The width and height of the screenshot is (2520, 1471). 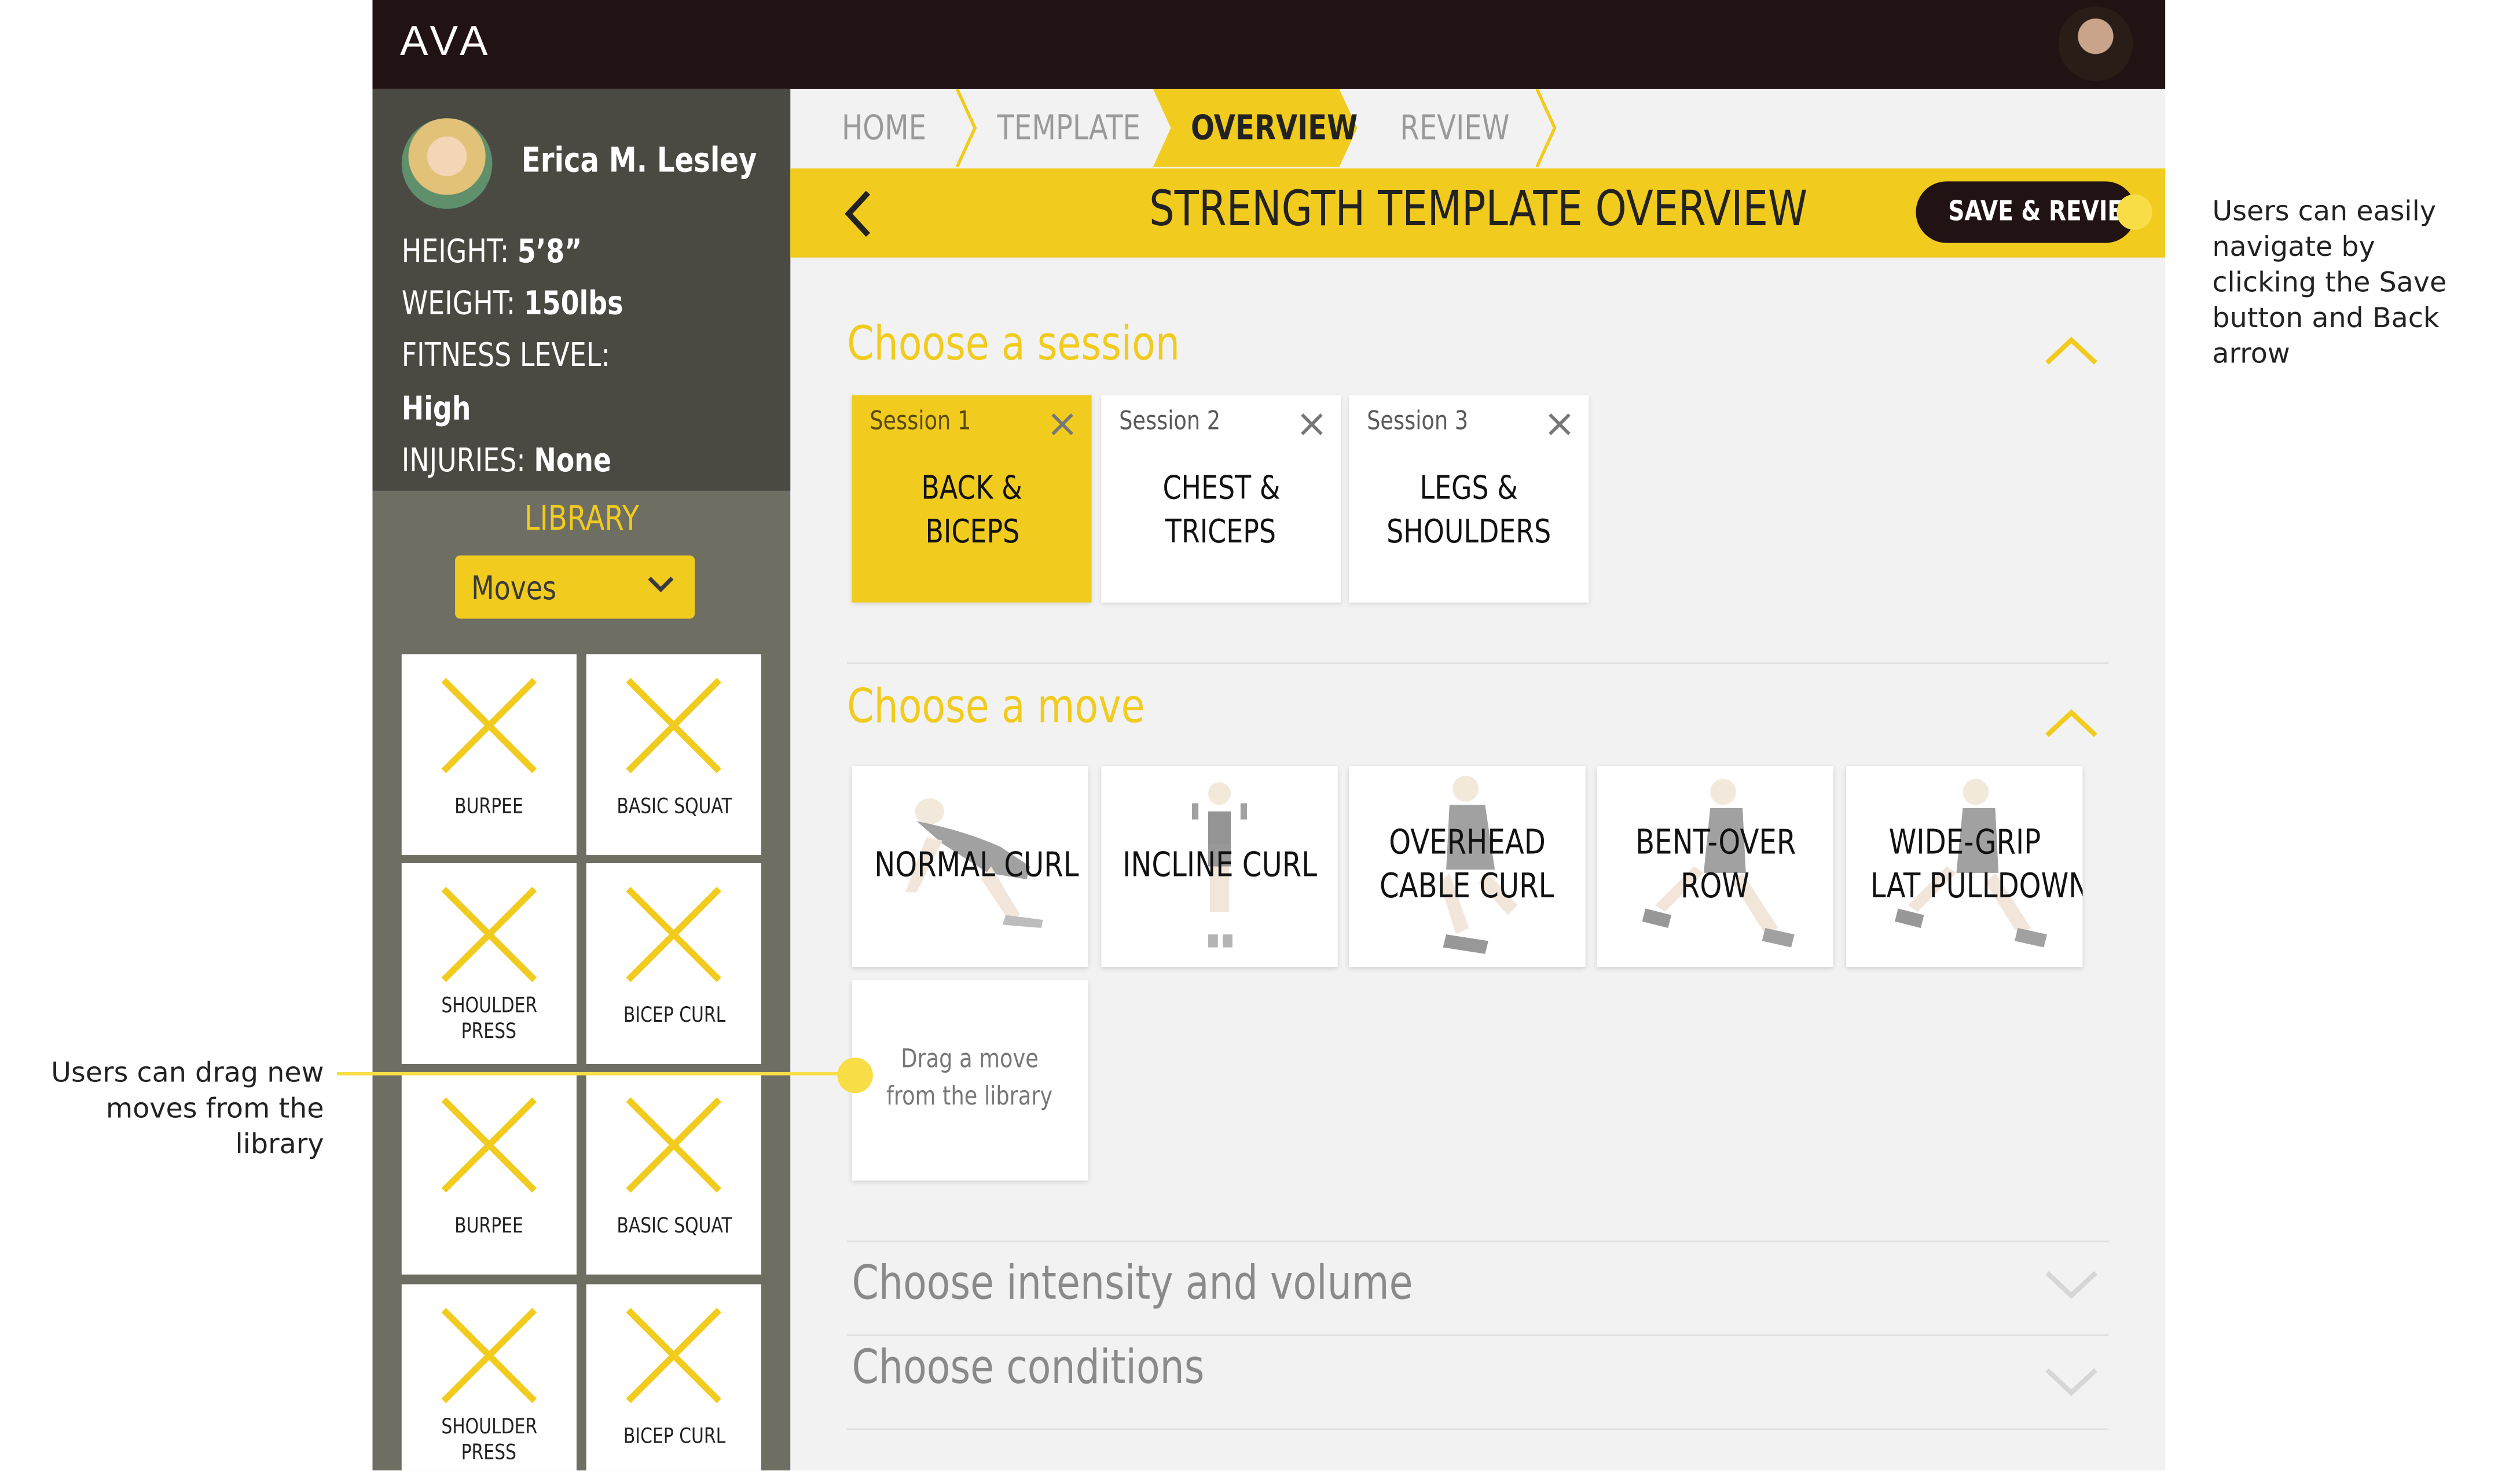 What do you see at coordinates (492, 251) in the screenshot?
I see `height-stat: HEIGHT: 5’8”` at bounding box center [492, 251].